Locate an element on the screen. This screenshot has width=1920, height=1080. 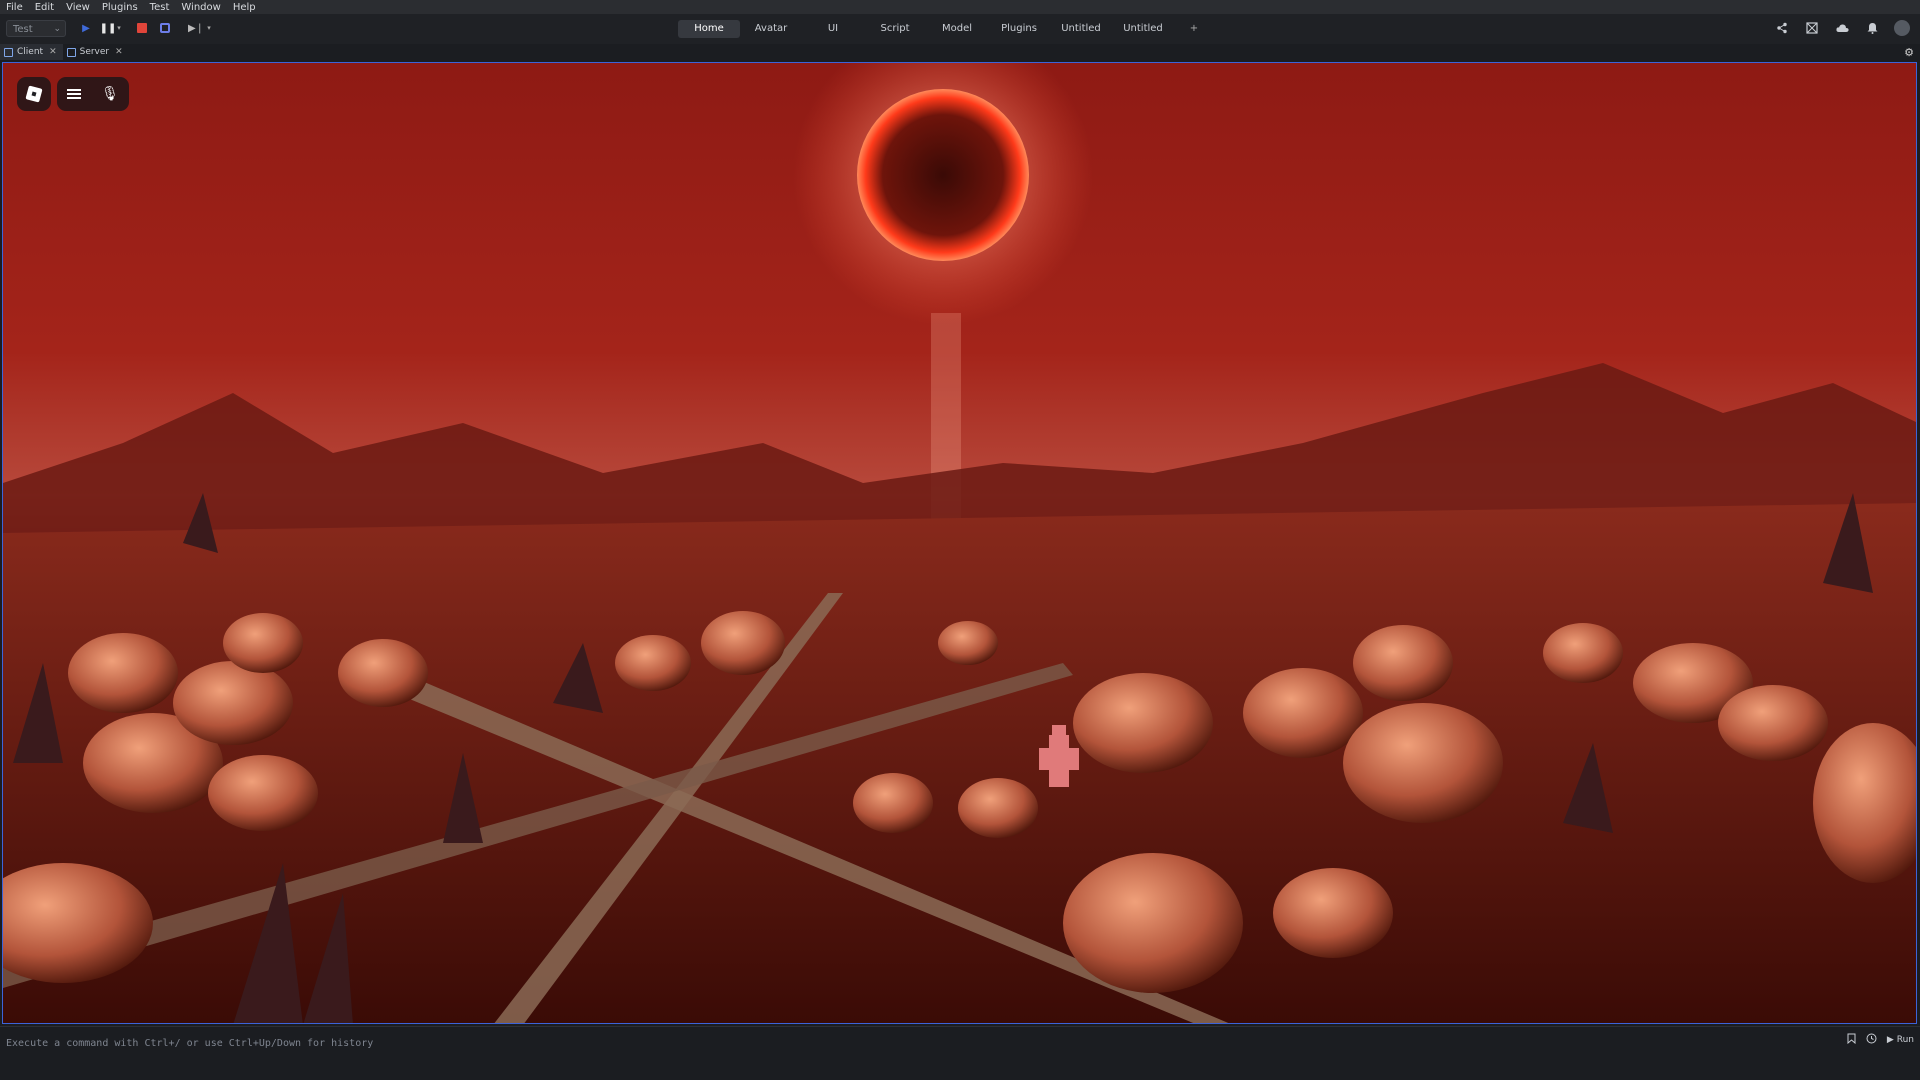
client-server-toggle-button is located at coordinates (165, 28).